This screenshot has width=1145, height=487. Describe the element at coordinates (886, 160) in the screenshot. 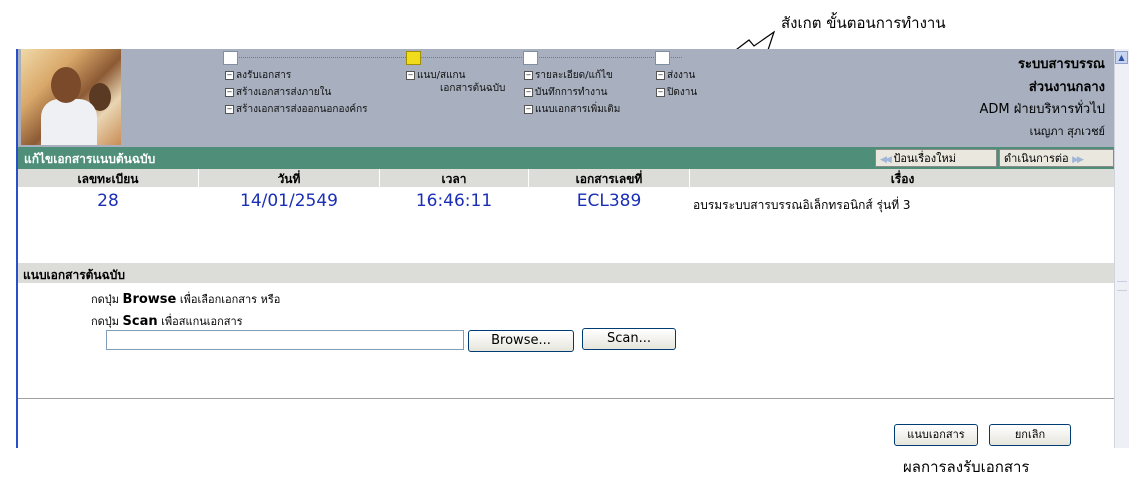

I see `double-left-arrow-icon: ◀◀` at that location.